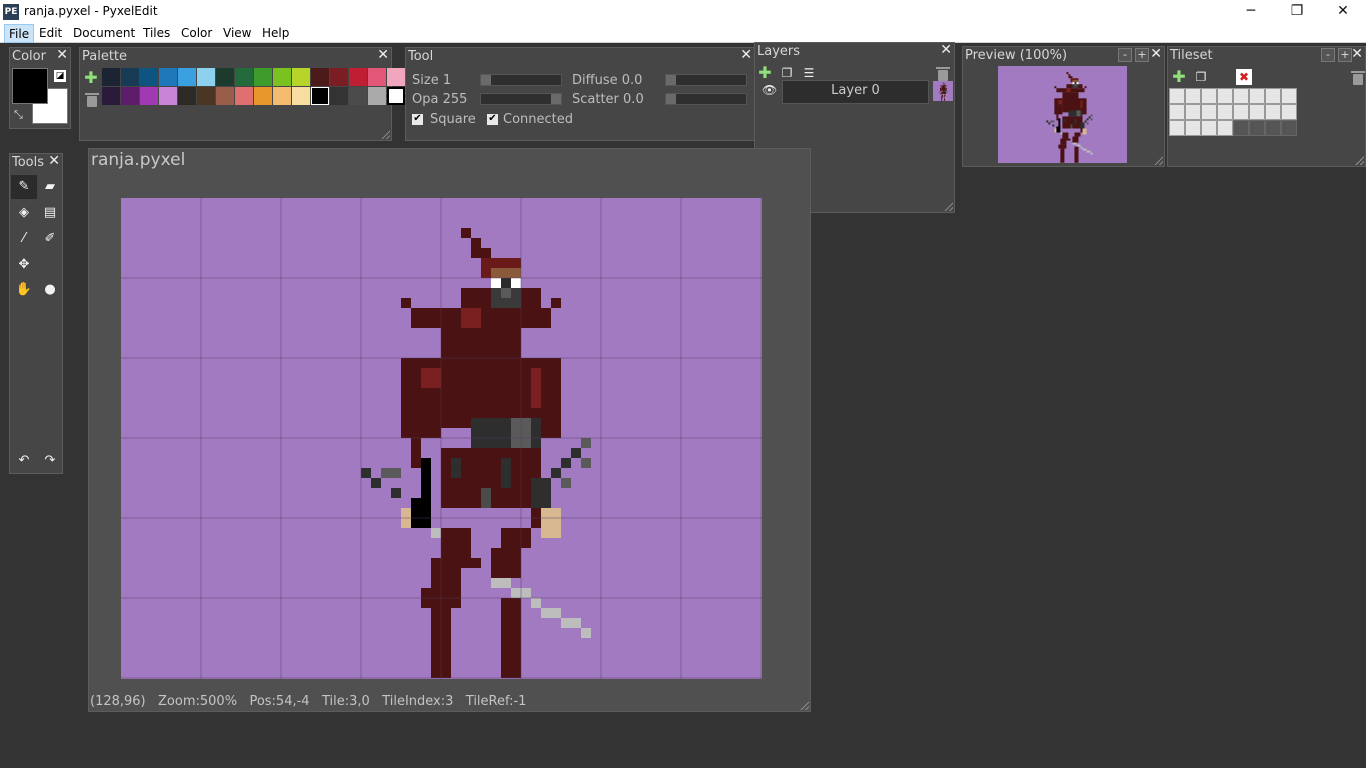 The width and height of the screenshot is (1366, 768). What do you see at coordinates (60, 76) in the screenshot?
I see `swap-colors-icon: ◪` at bounding box center [60, 76].